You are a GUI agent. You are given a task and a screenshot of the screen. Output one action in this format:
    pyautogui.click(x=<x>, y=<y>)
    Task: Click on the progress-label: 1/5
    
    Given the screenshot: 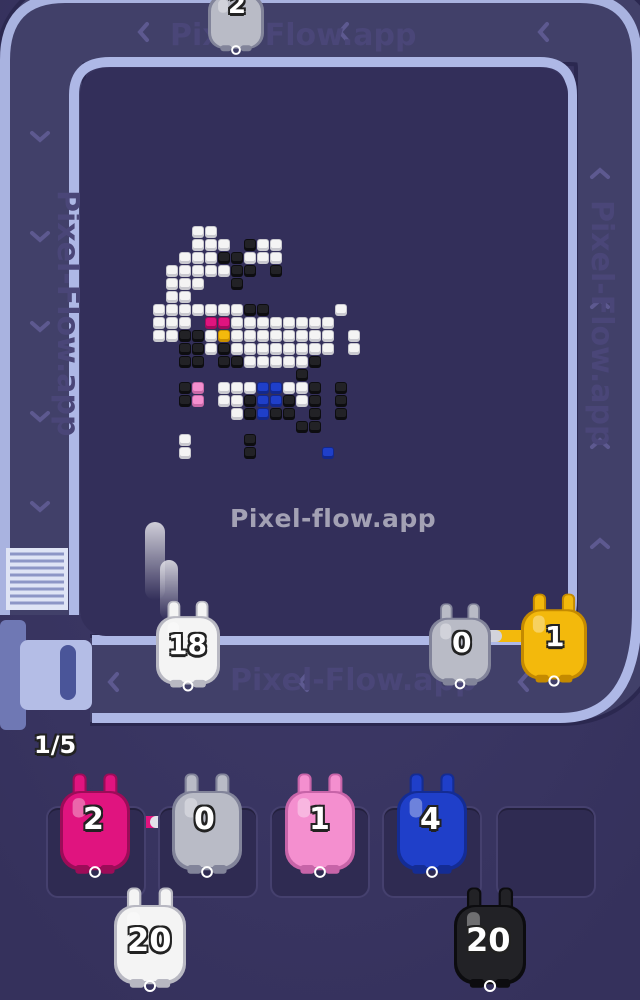 What is the action you would take?
    pyautogui.click(x=55, y=745)
    